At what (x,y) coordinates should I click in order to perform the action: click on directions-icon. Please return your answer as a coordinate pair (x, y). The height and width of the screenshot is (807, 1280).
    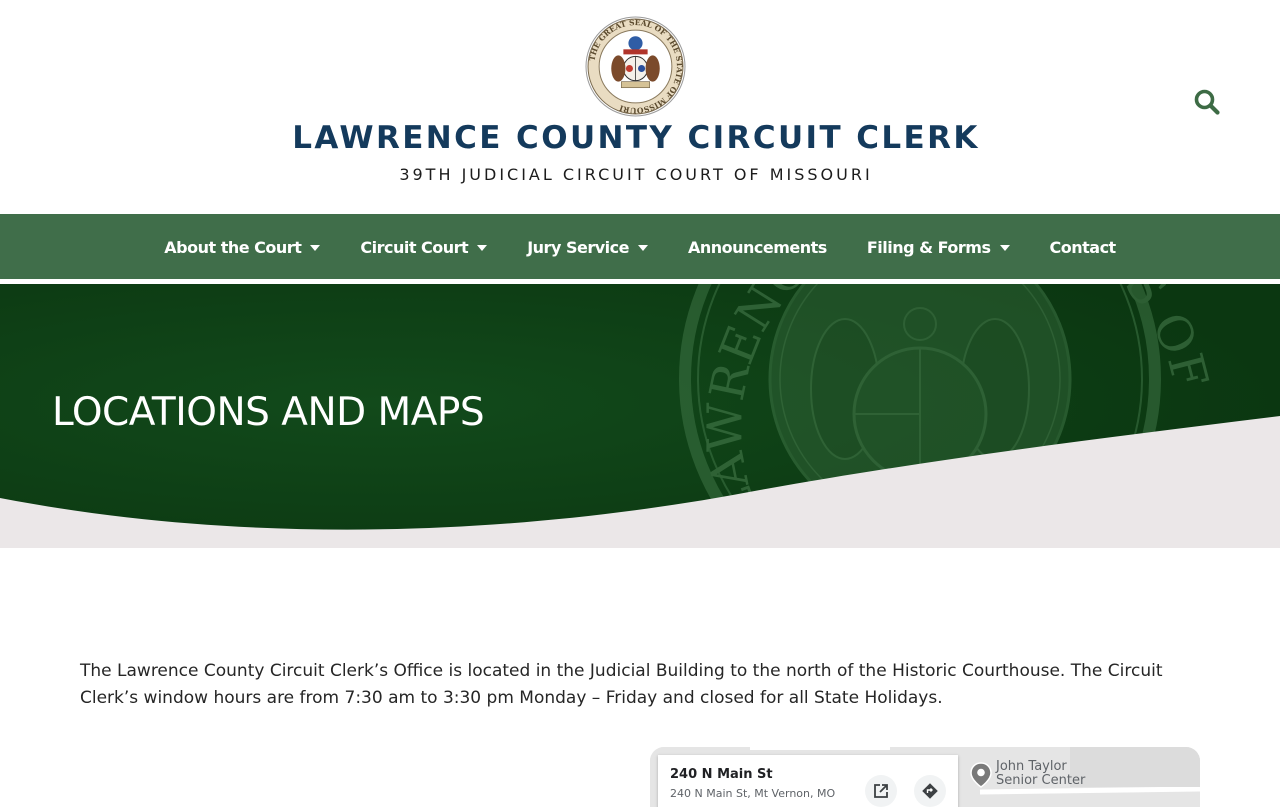
    Looking at the image, I should click on (930, 791).